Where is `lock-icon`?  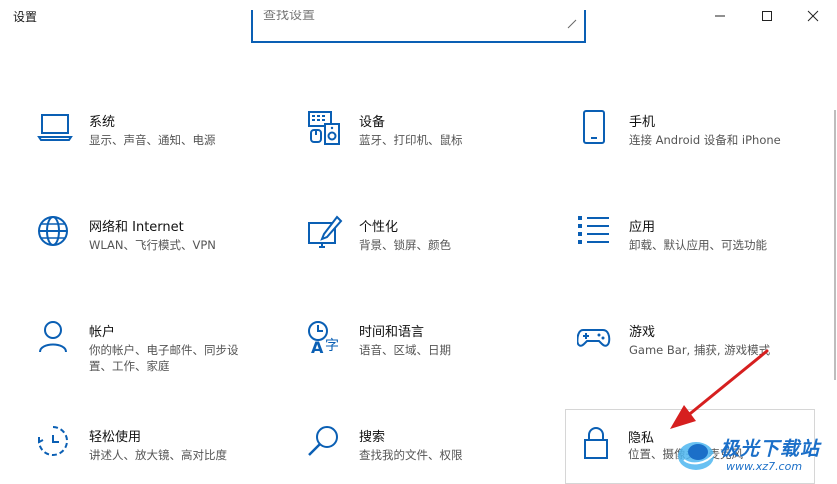 lock-icon is located at coordinates (601, 444).